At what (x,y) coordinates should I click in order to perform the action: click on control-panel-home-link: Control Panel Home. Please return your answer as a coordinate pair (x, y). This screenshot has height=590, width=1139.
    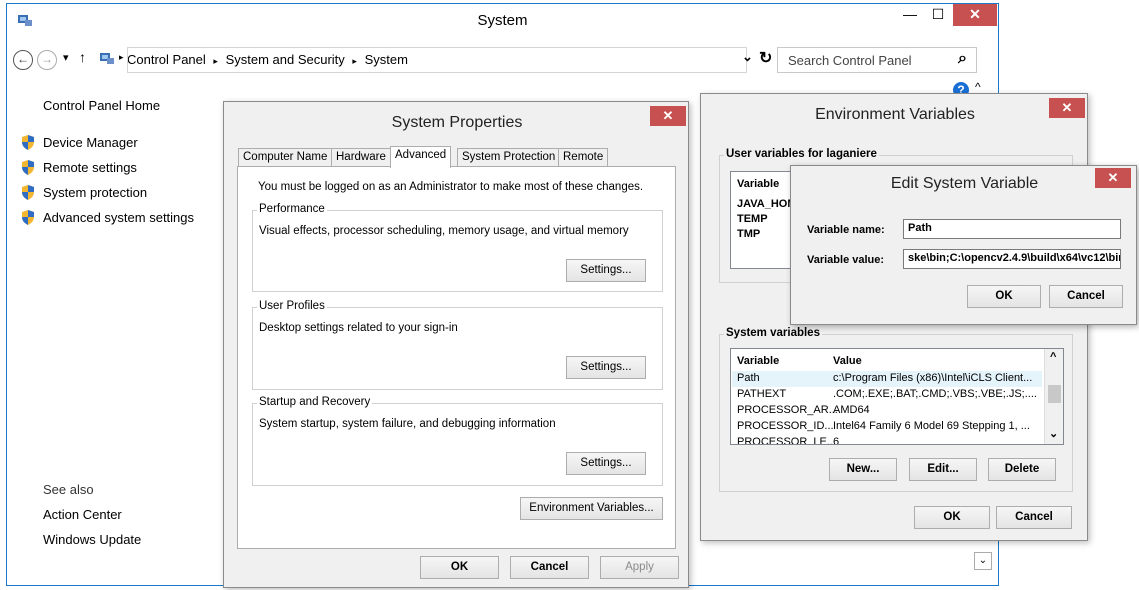
    Looking at the image, I should click on (101, 105).